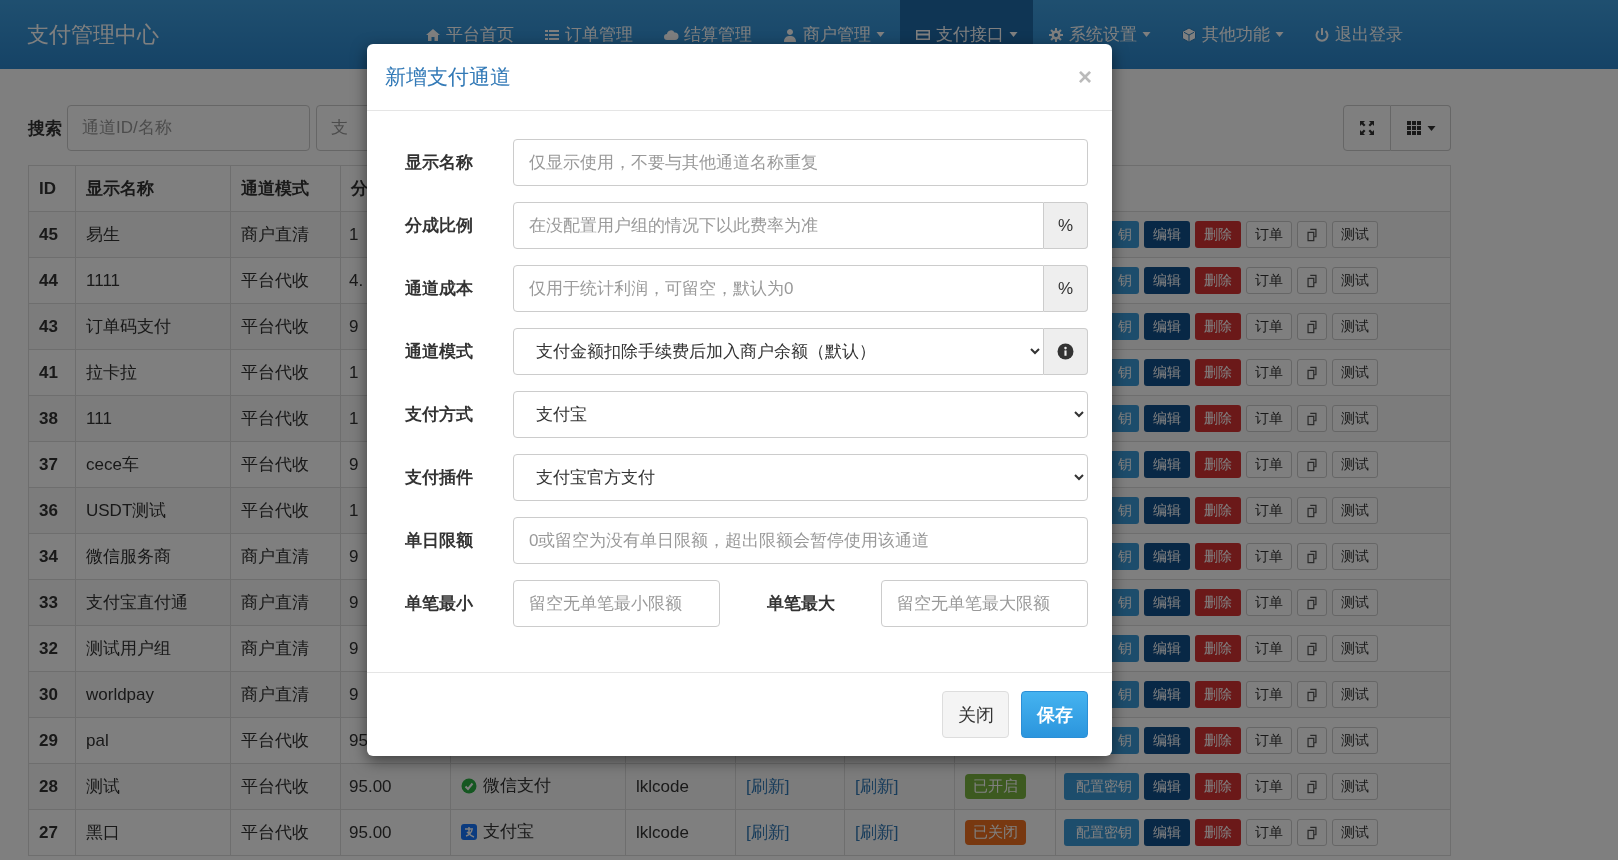 The height and width of the screenshot is (860, 1618). What do you see at coordinates (588, 34) in the screenshot?
I see `nav-item: 订单管理` at bounding box center [588, 34].